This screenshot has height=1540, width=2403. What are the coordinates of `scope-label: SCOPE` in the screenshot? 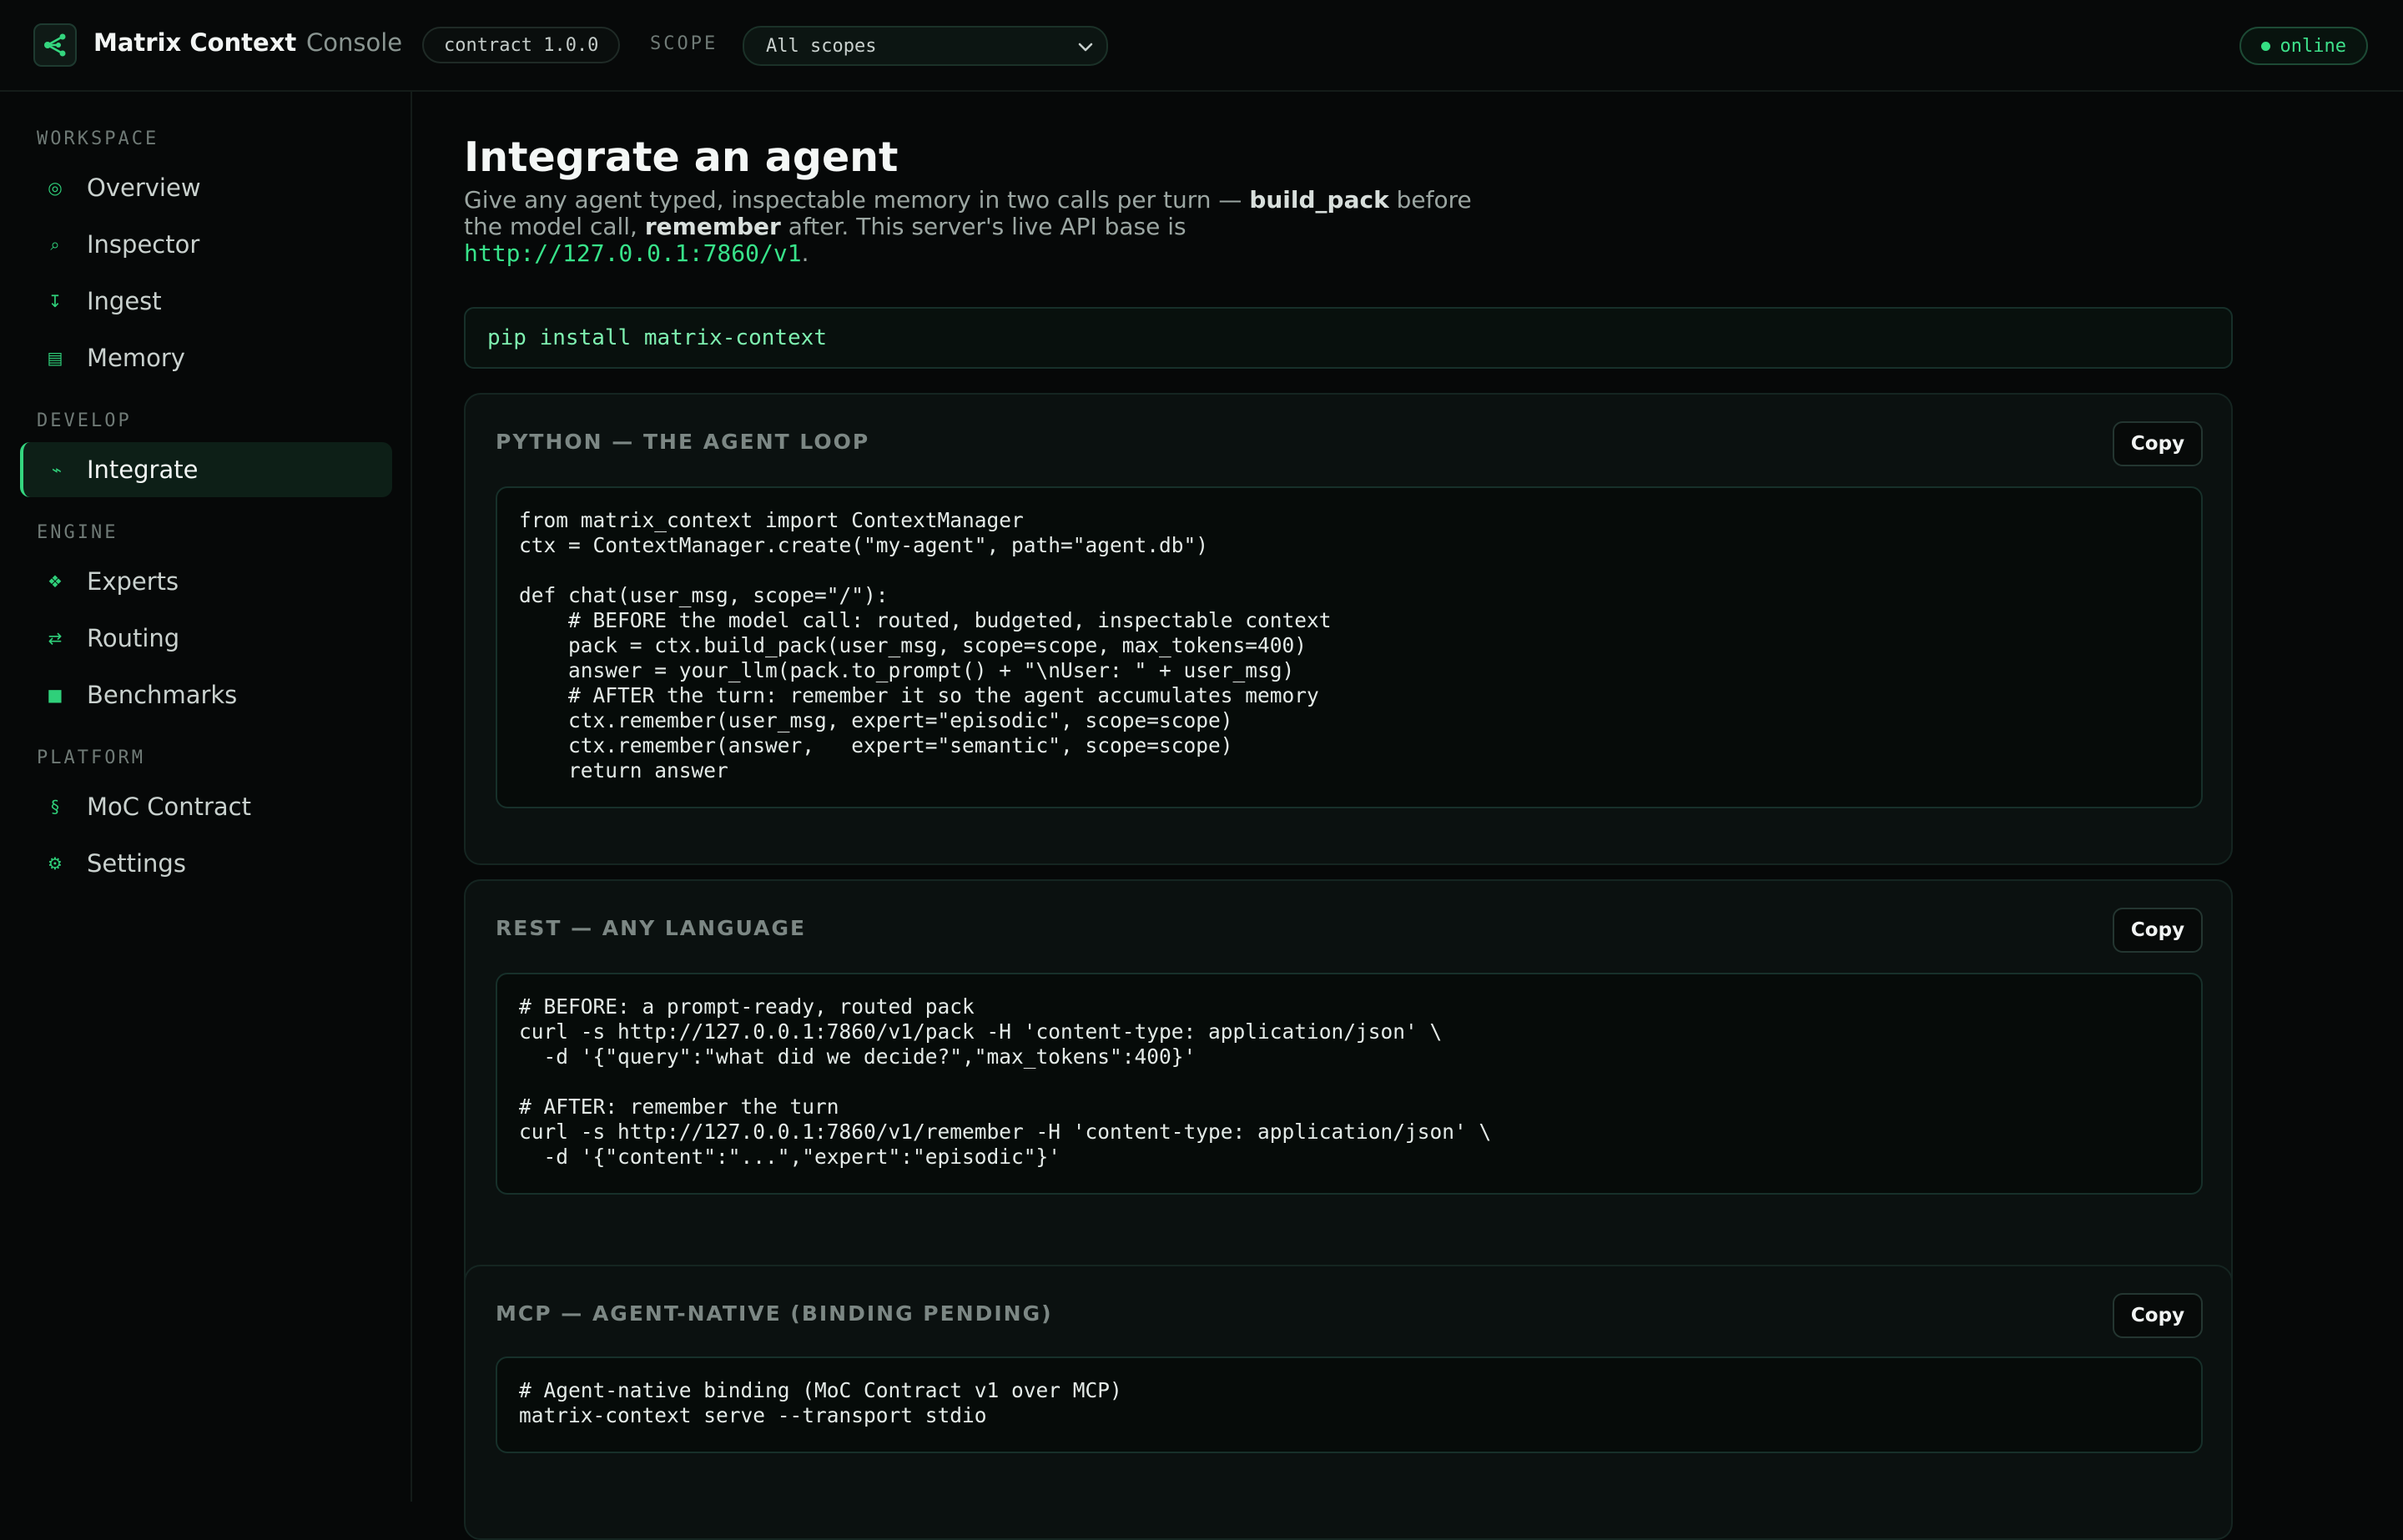 It's located at (684, 43).